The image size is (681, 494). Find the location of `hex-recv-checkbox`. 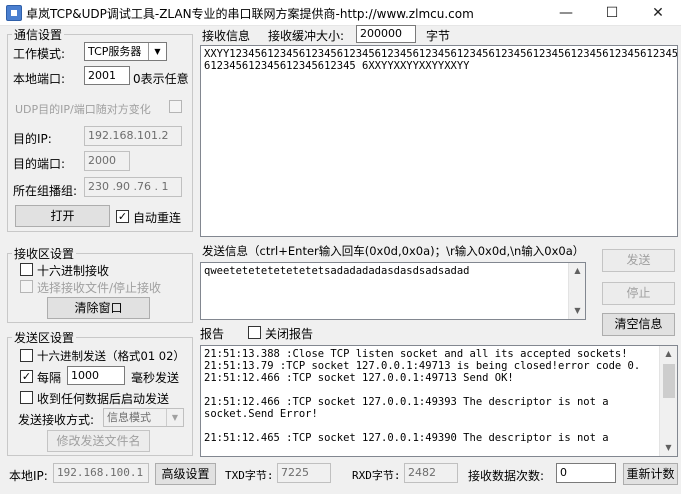

hex-recv-checkbox is located at coordinates (26, 269).